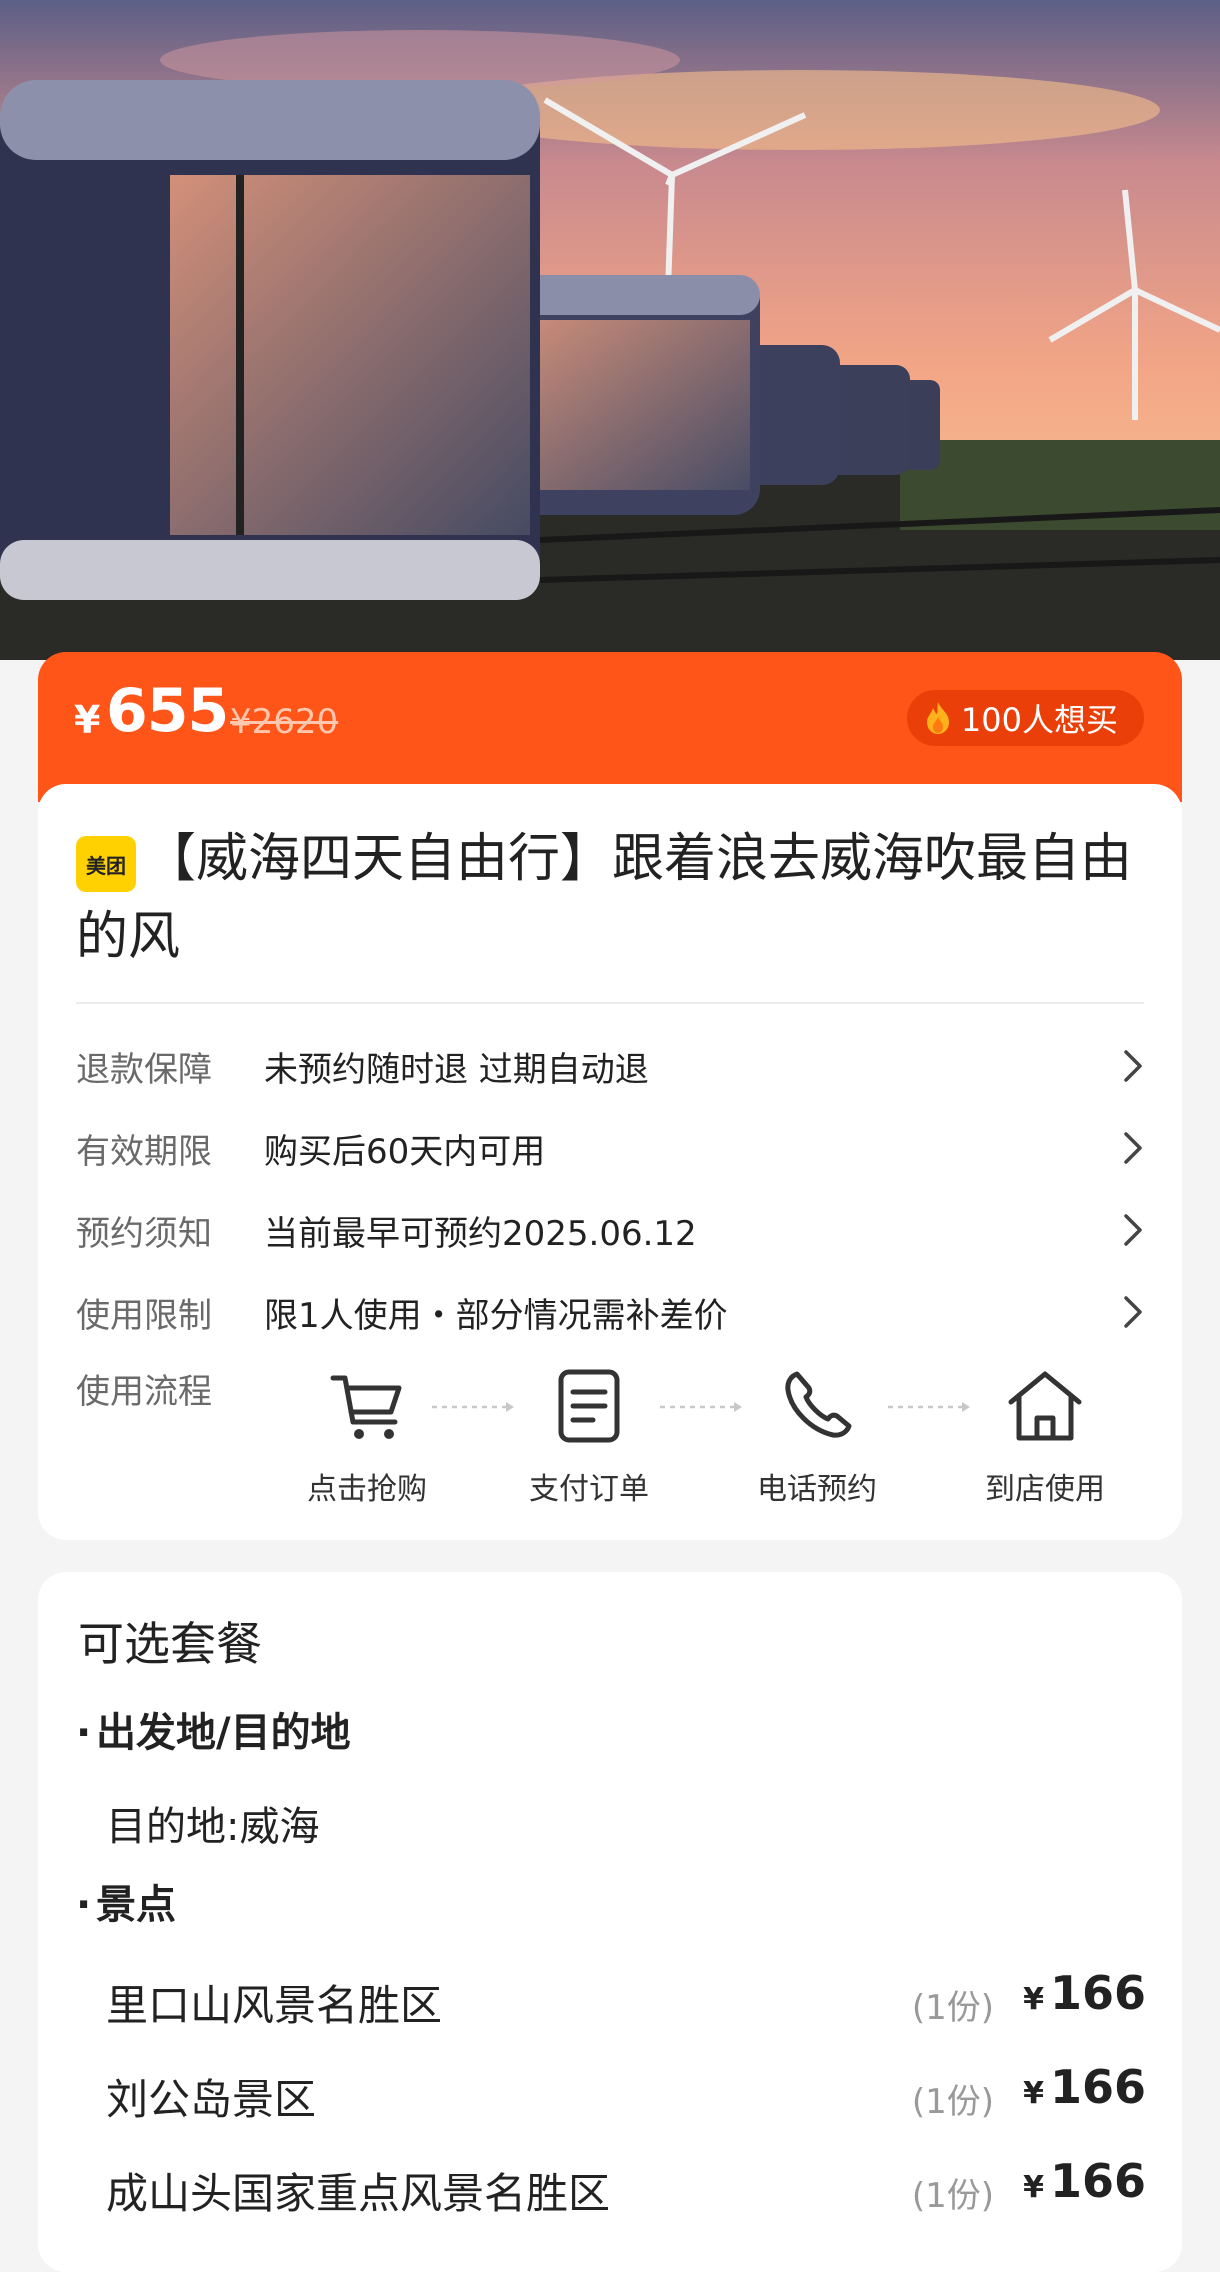  I want to click on document-icon, so click(589, 1406).